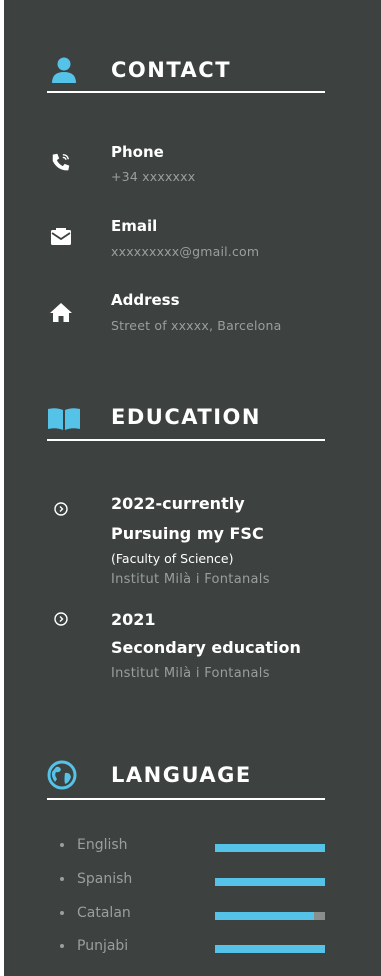 This screenshot has width=381, height=976. I want to click on address-label: Address, so click(145, 300).